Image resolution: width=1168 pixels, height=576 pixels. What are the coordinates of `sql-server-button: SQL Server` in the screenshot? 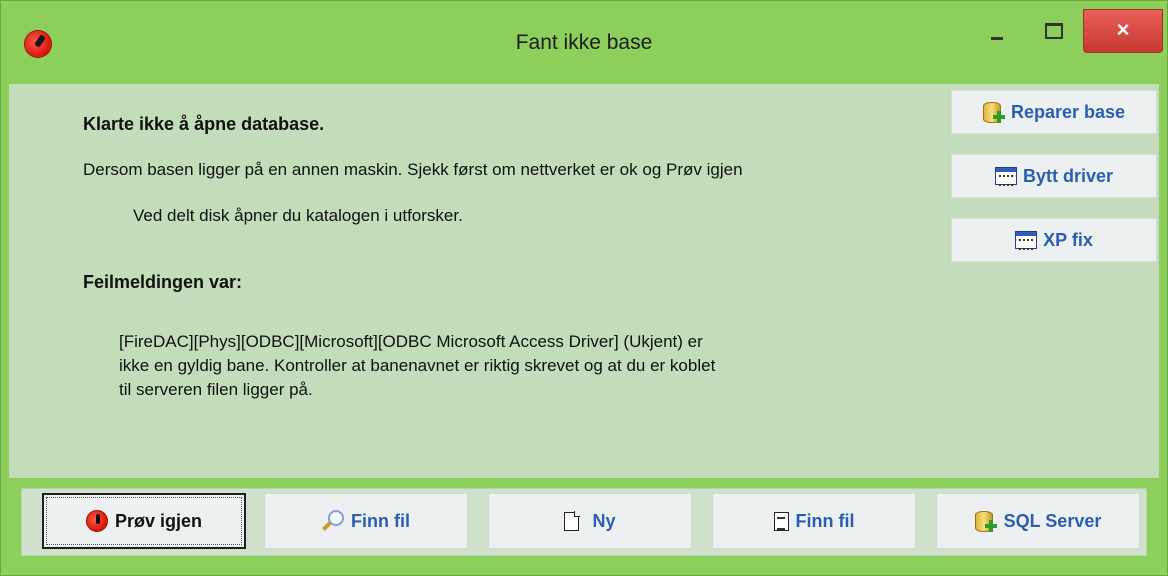 It's located at (1038, 521).